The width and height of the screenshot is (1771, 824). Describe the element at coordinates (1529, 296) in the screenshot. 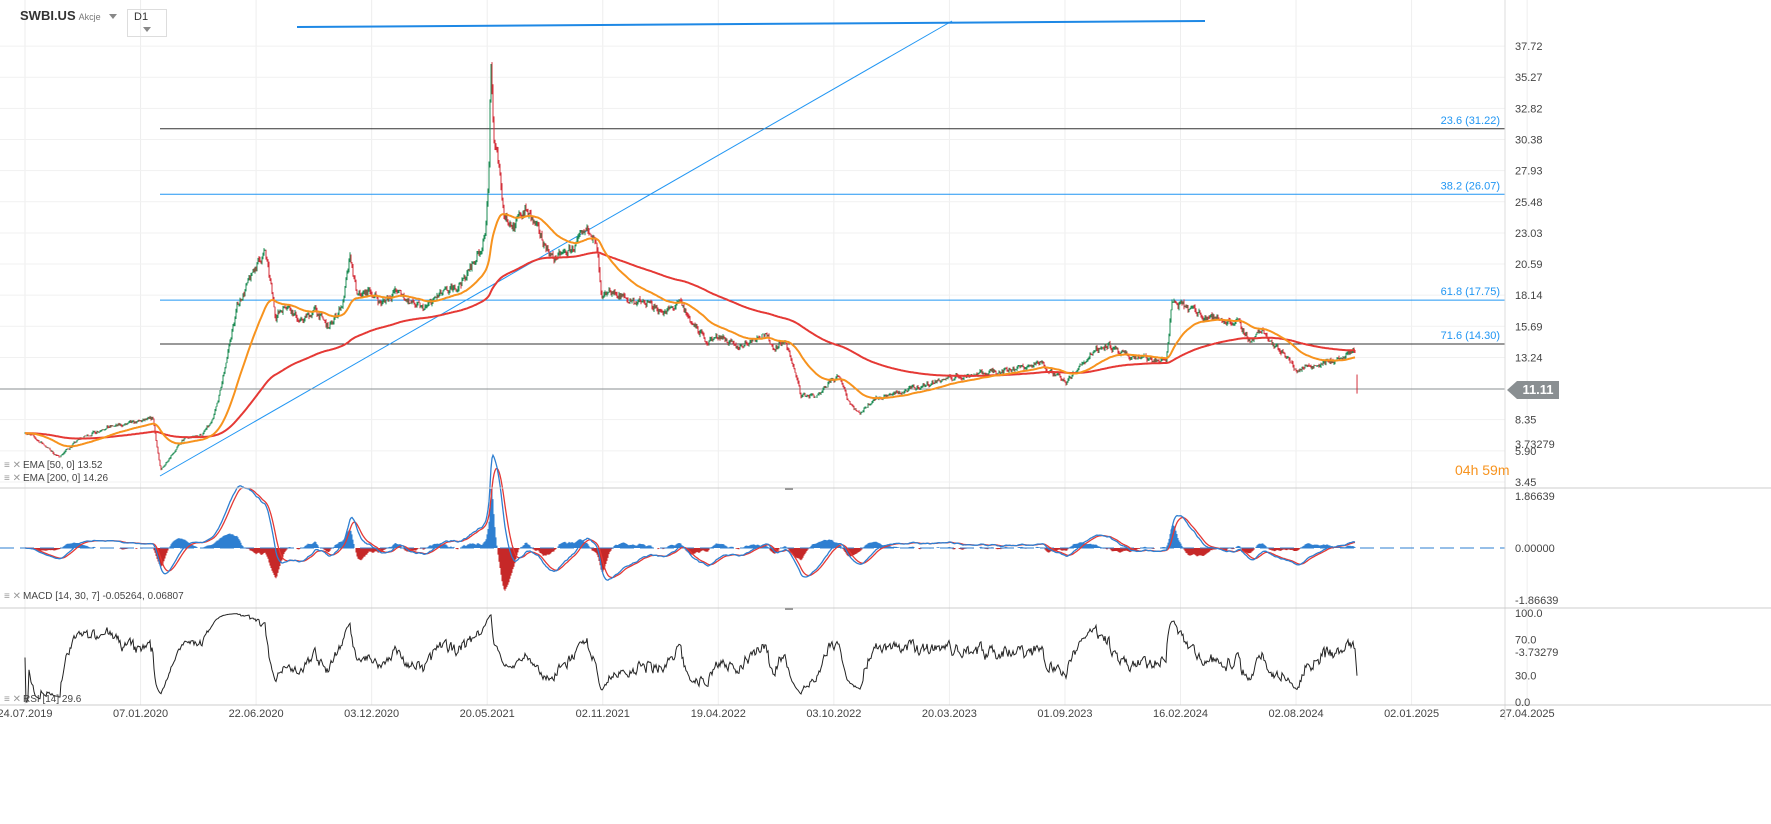

I see `price-axis-label: 18.14` at that location.